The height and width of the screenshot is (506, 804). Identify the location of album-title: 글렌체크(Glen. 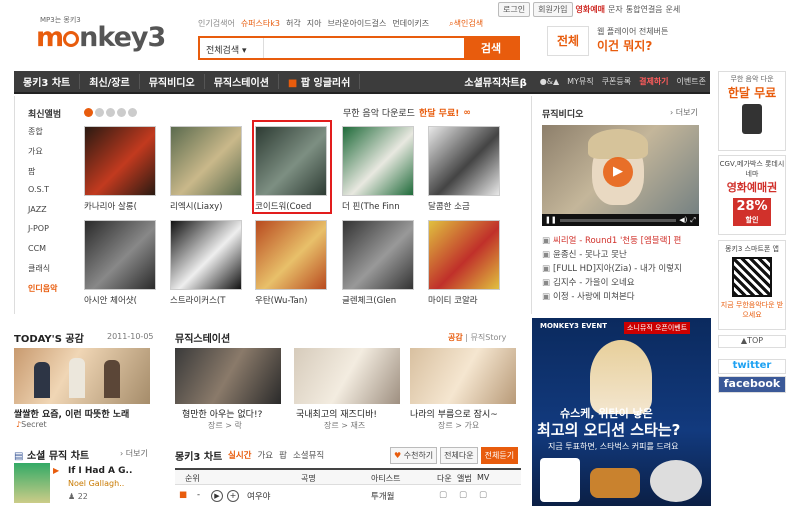
(382, 300).